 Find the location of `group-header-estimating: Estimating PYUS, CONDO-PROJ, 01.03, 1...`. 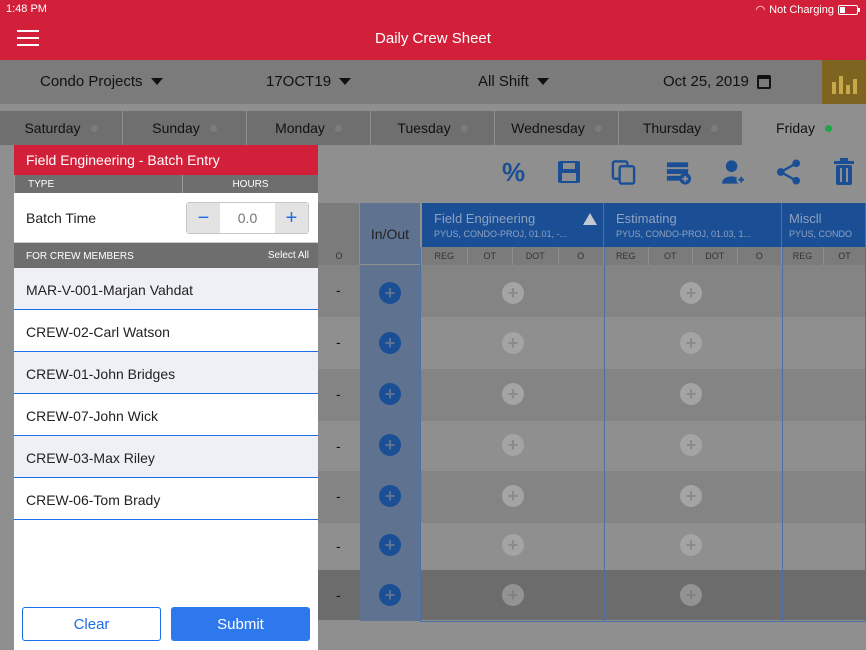

group-header-estimating: Estimating PYUS, CONDO-PROJ, 01.03, 1... is located at coordinates (693, 225).